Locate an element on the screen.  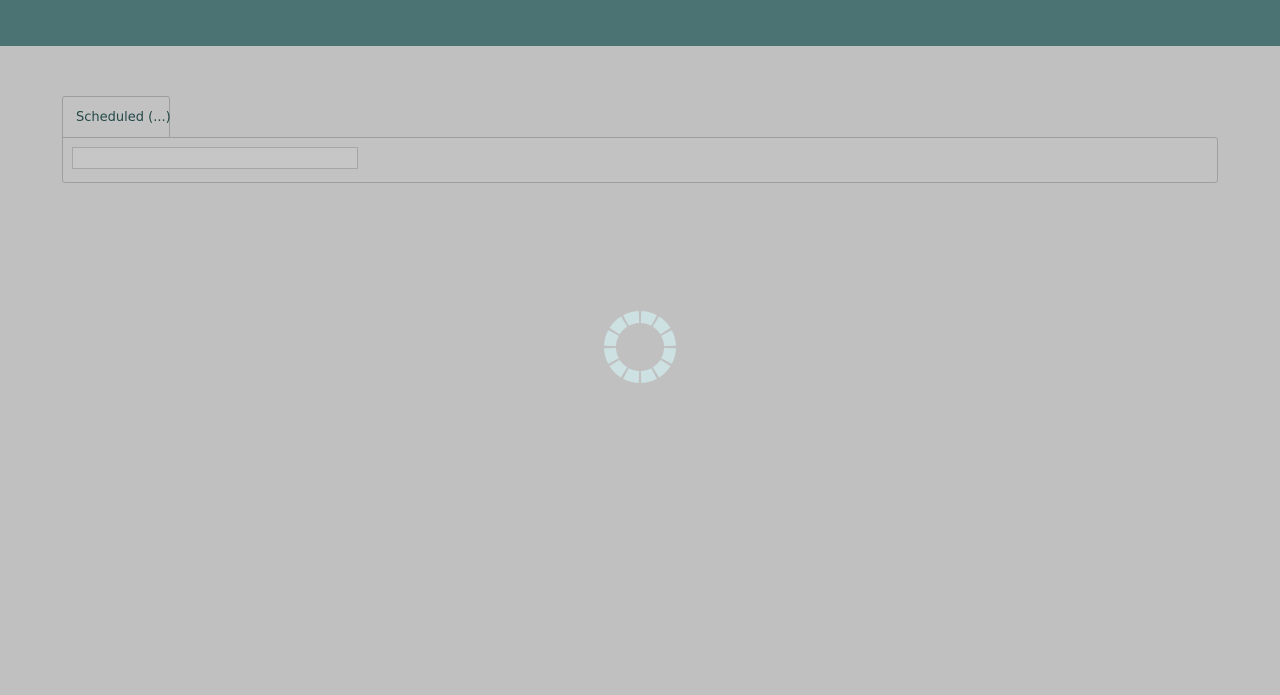
tab-panel-scheduled is located at coordinates (640, 160).